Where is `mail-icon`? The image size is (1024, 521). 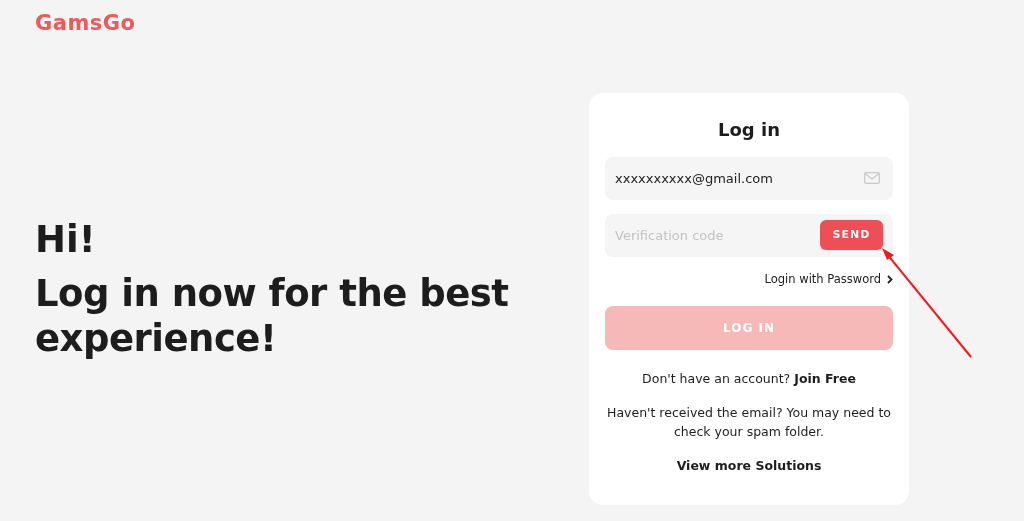
mail-icon is located at coordinates (872, 178).